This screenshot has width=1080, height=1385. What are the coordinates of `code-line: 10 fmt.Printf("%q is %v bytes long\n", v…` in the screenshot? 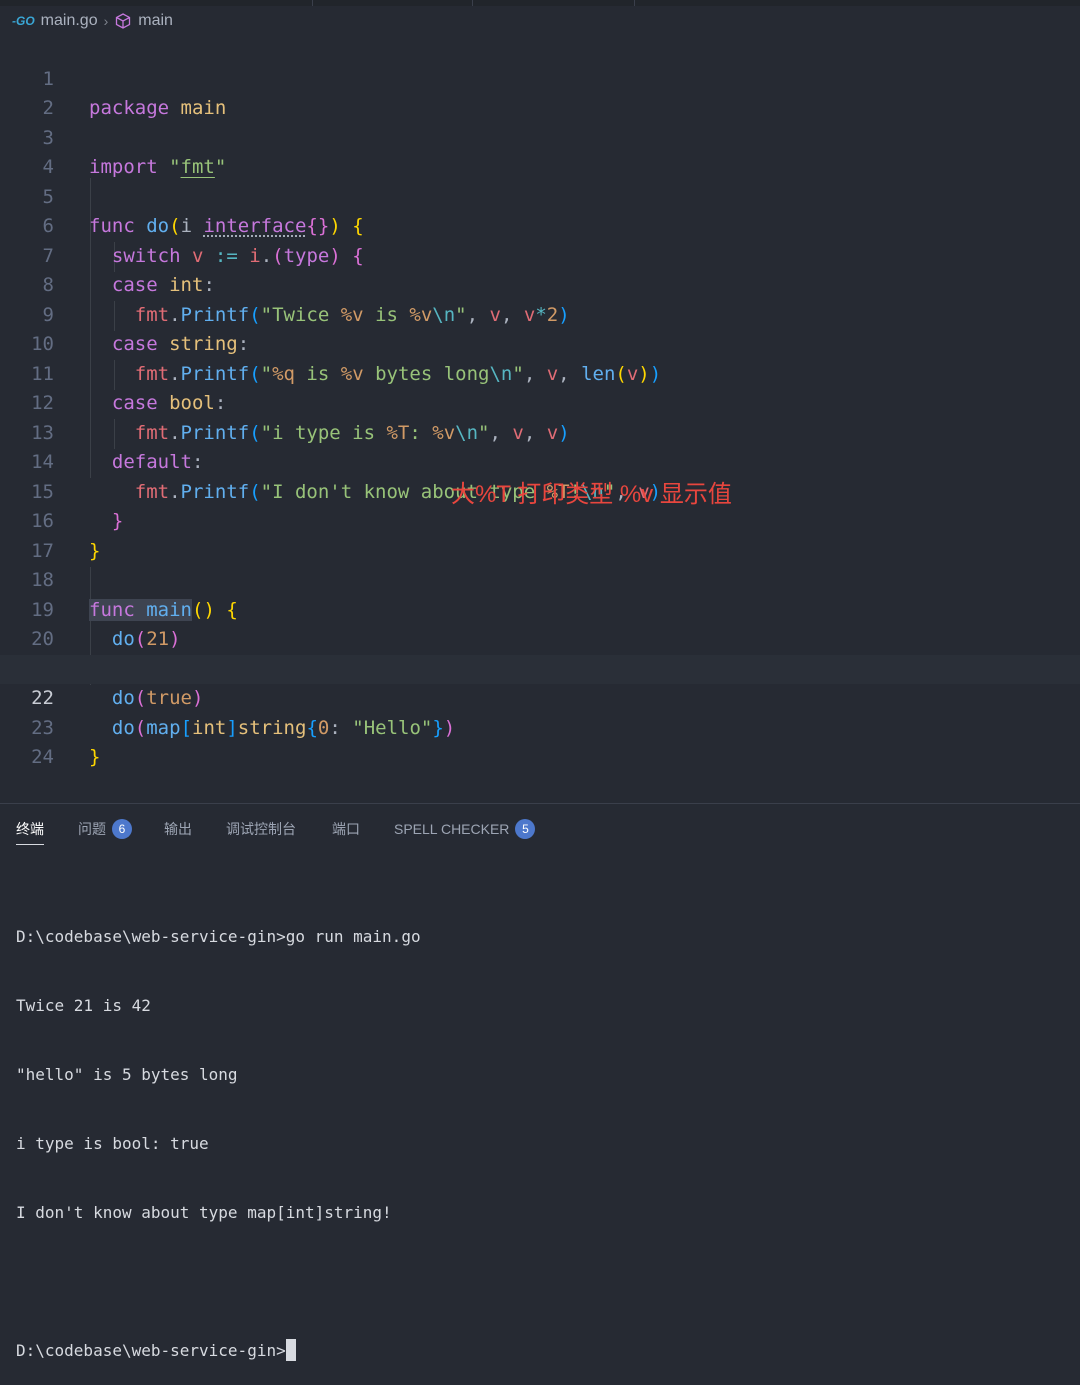 It's located at (540, 343).